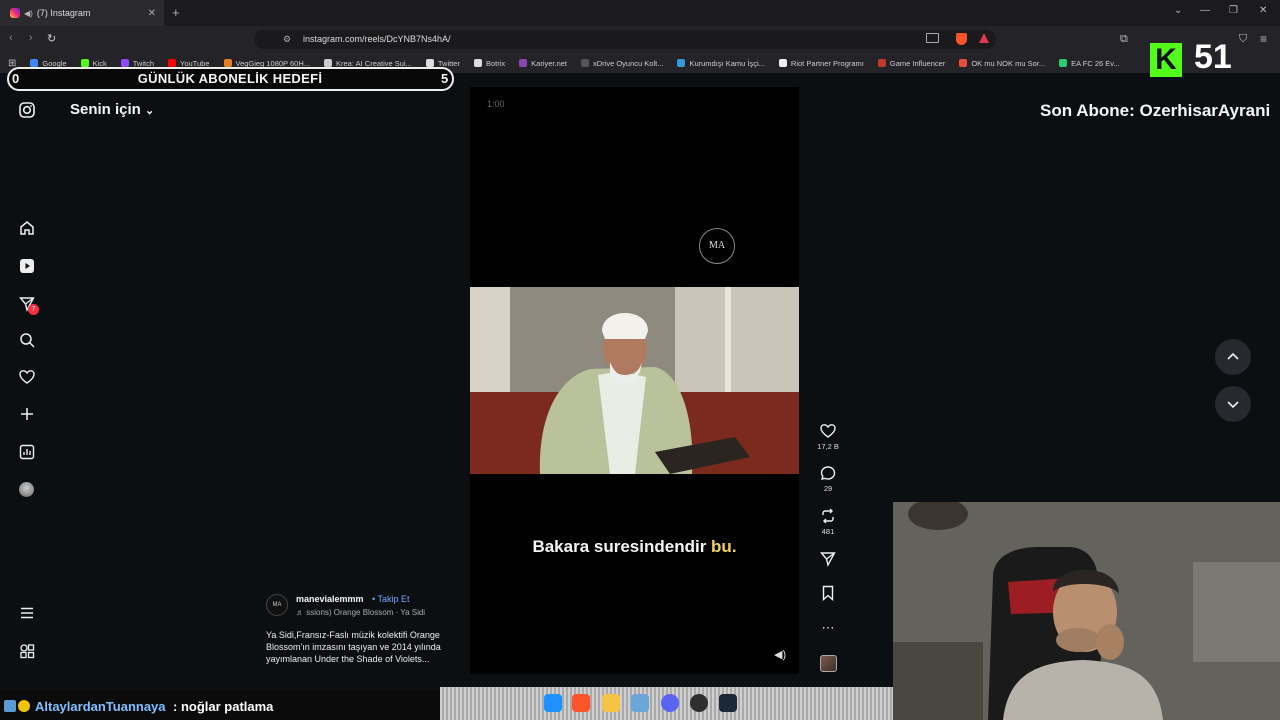  What do you see at coordinates (821, 63) in the screenshot?
I see `bookmark-item: Riot Partner Programı` at bounding box center [821, 63].